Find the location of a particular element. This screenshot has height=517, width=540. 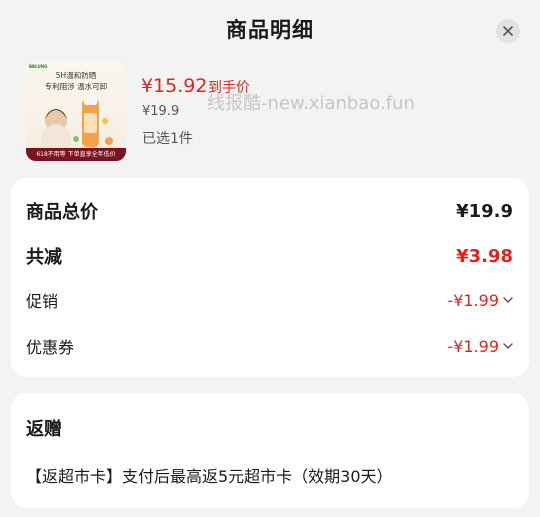

total-reduction-row: 共减 ¥3.98 is located at coordinates (269, 256).